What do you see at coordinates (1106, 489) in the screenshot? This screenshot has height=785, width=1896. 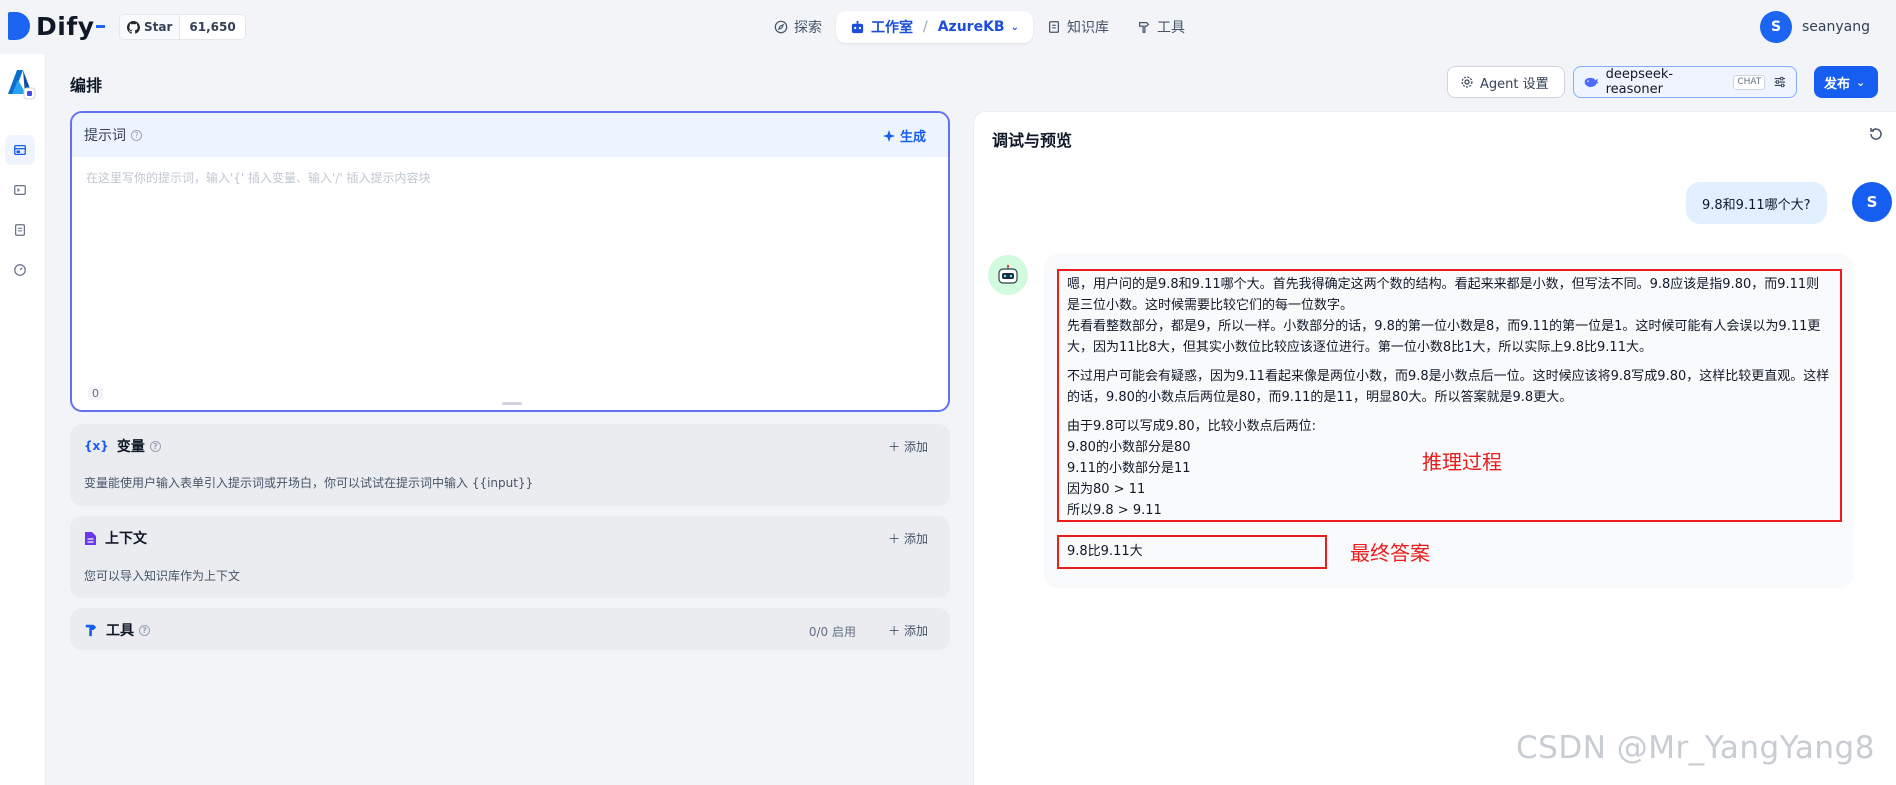 I see `reasoning-line: 因为80 > 11` at bounding box center [1106, 489].